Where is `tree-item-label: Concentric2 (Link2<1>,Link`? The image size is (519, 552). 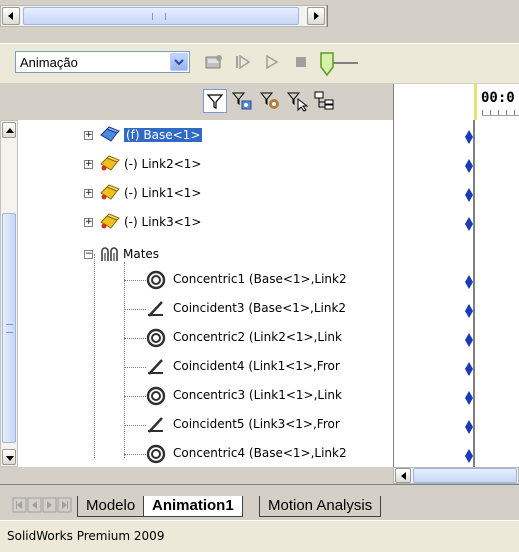
tree-item-label: Concentric2 (Link2<1>,Link is located at coordinates (257, 337).